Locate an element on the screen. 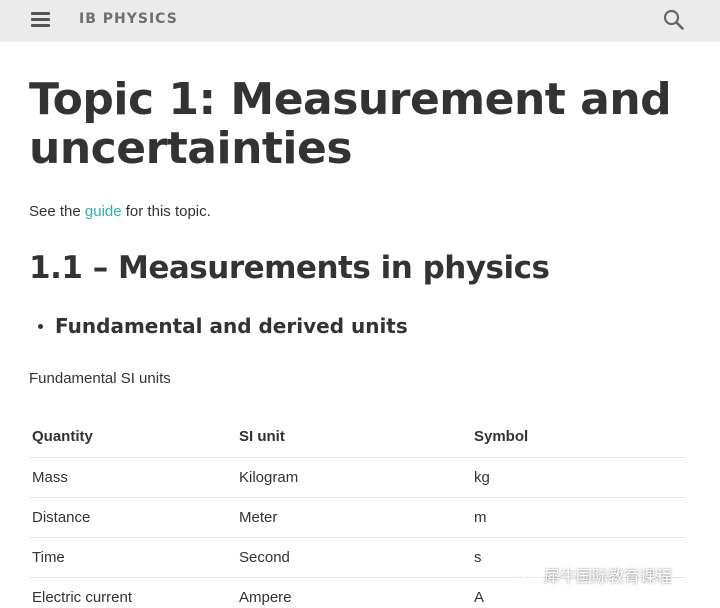 This screenshot has width=720, height=608. site-title: IB PHYSICS is located at coordinates (128, 19).